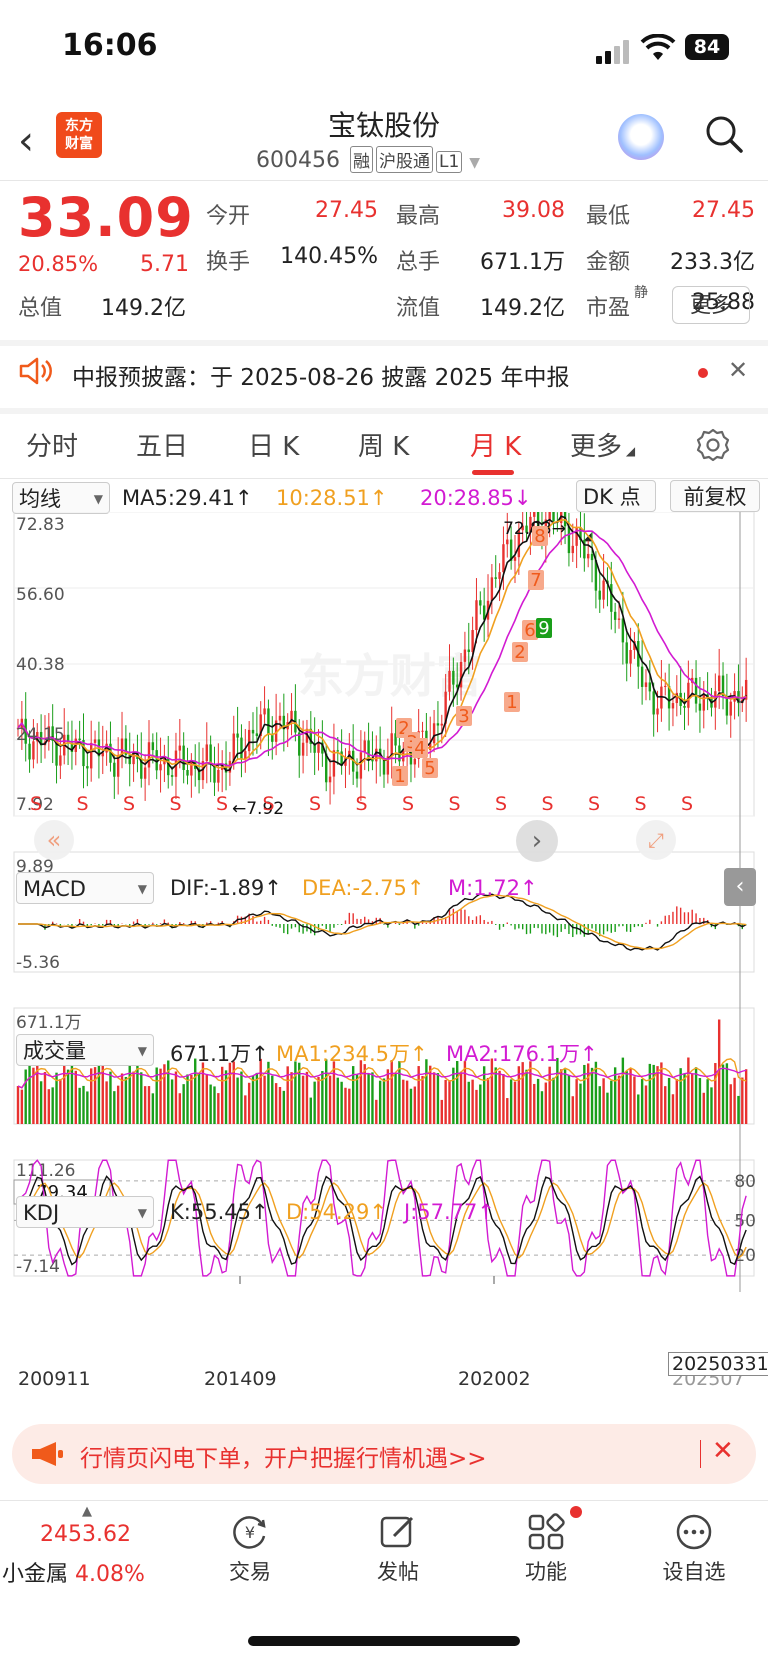 The height and width of the screenshot is (1664, 768). What do you see at coordinates (54, 840) in the screenshot?
I see `scroll-left-icon: «` at bounding box center [54, 840].